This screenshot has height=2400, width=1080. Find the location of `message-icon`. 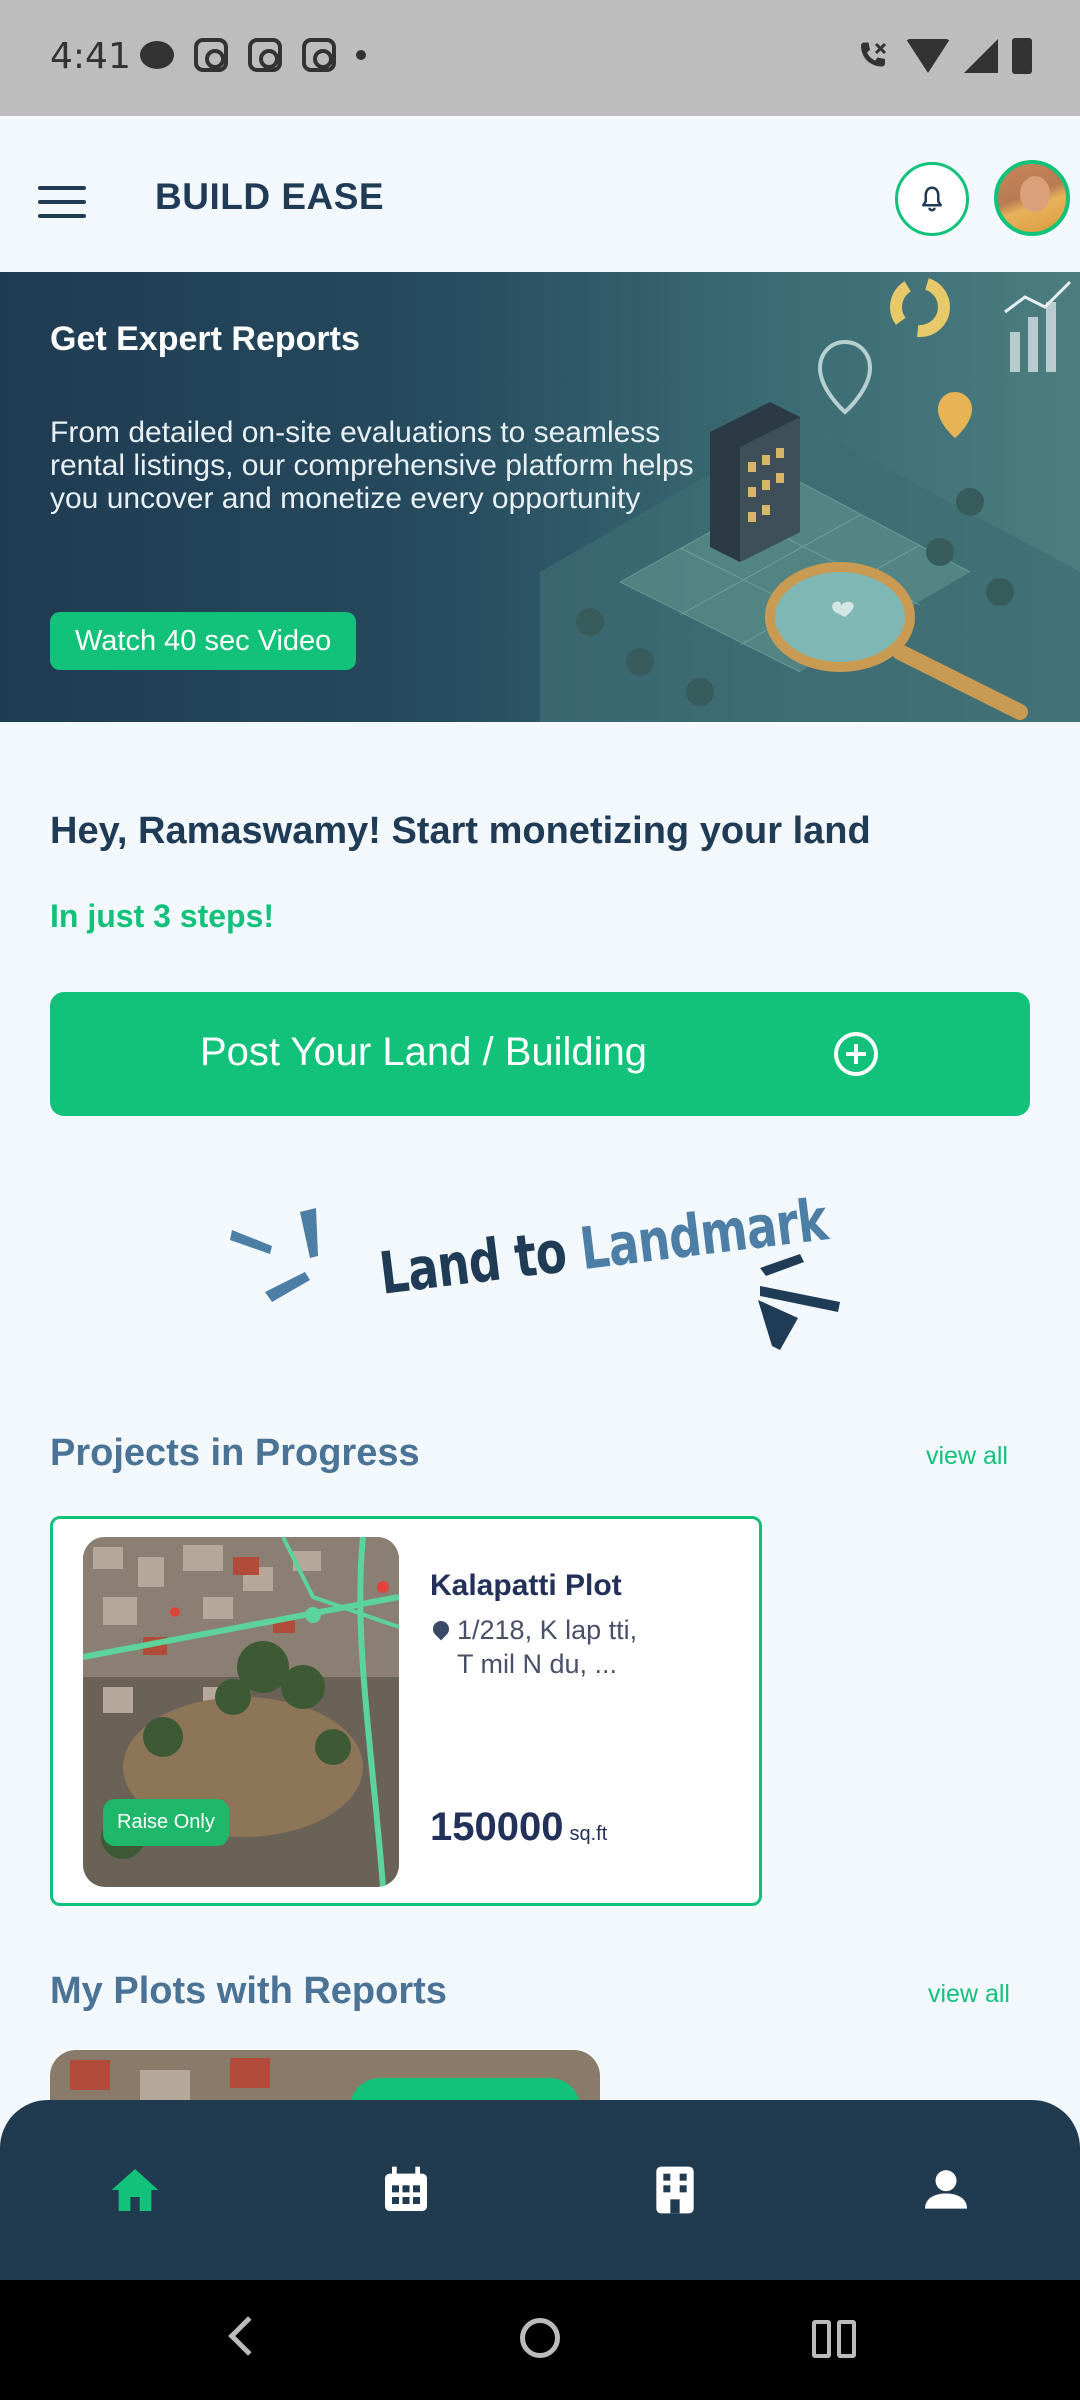

message-icon is located at coordinates (157, 55).